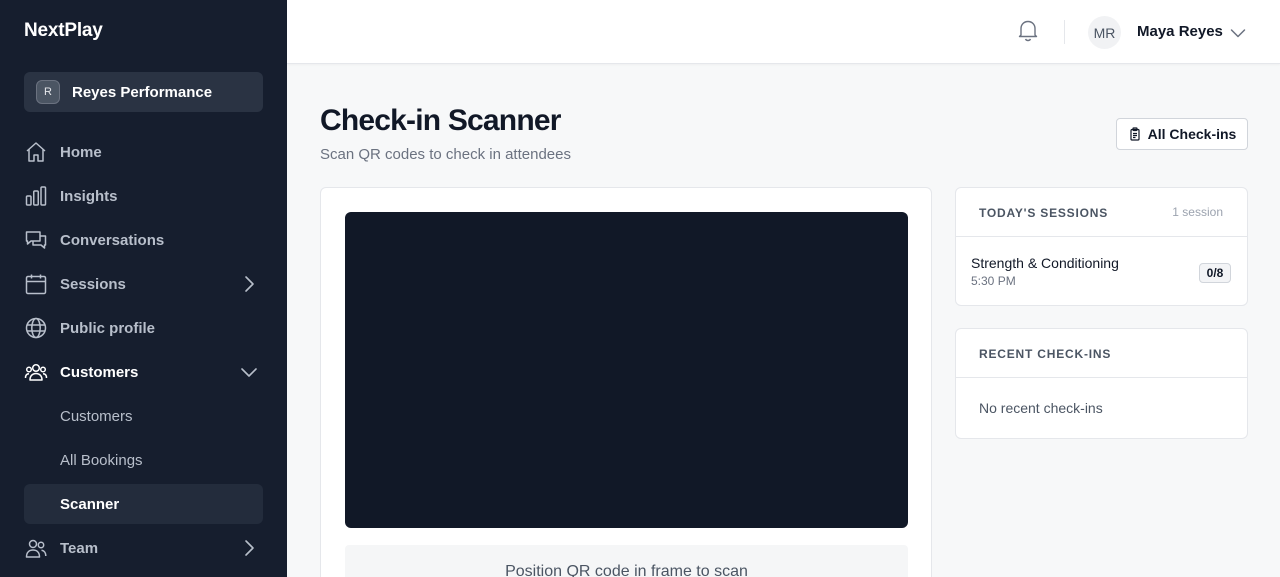  Describe the element at coordinates (143, 416) in the screenshot. I see `sidebar-subitem-customers: Customers` at that location.